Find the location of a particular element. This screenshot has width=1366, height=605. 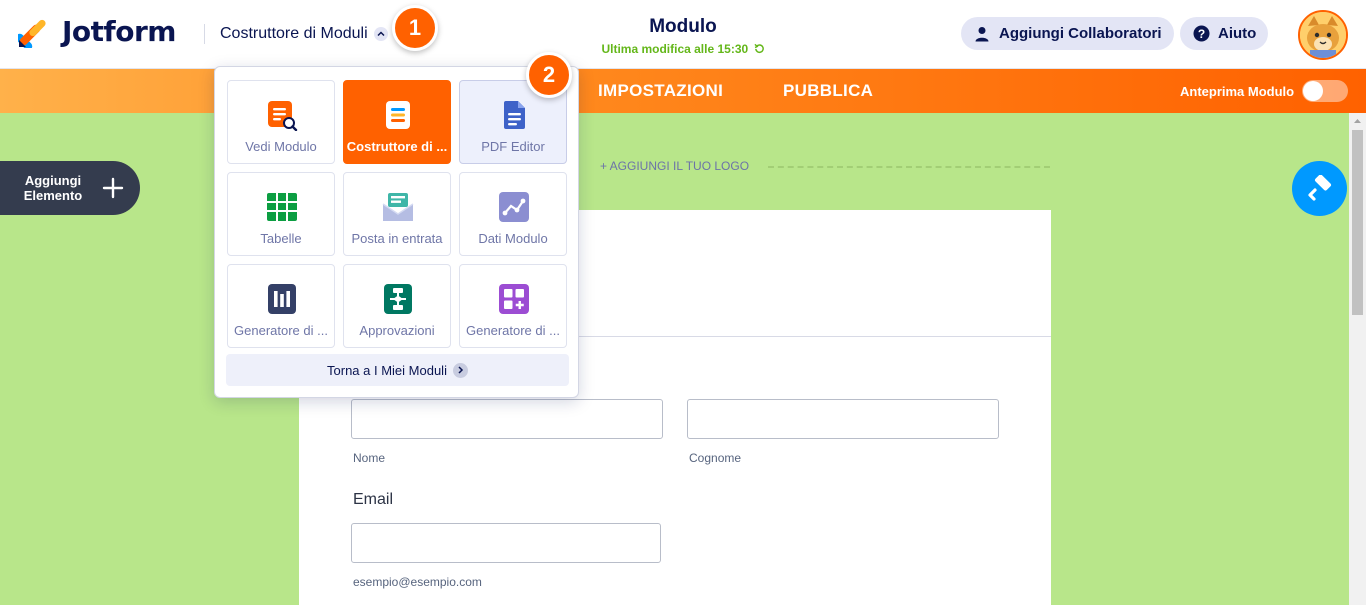

avatar-cat-icon is located at coordinates (1323, 35).